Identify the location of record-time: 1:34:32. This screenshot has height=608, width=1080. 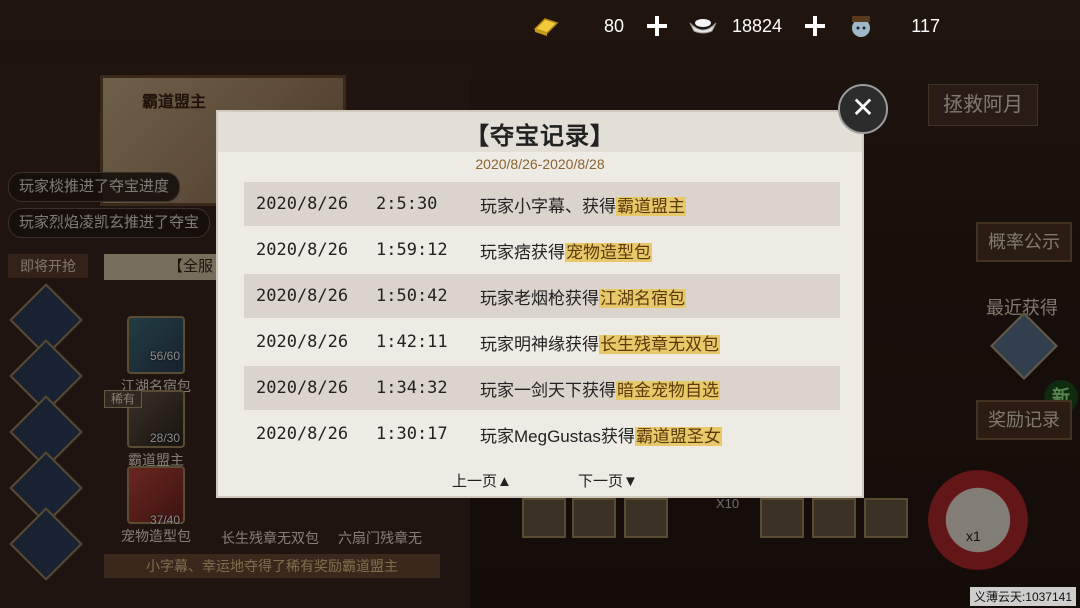
(412, 388).